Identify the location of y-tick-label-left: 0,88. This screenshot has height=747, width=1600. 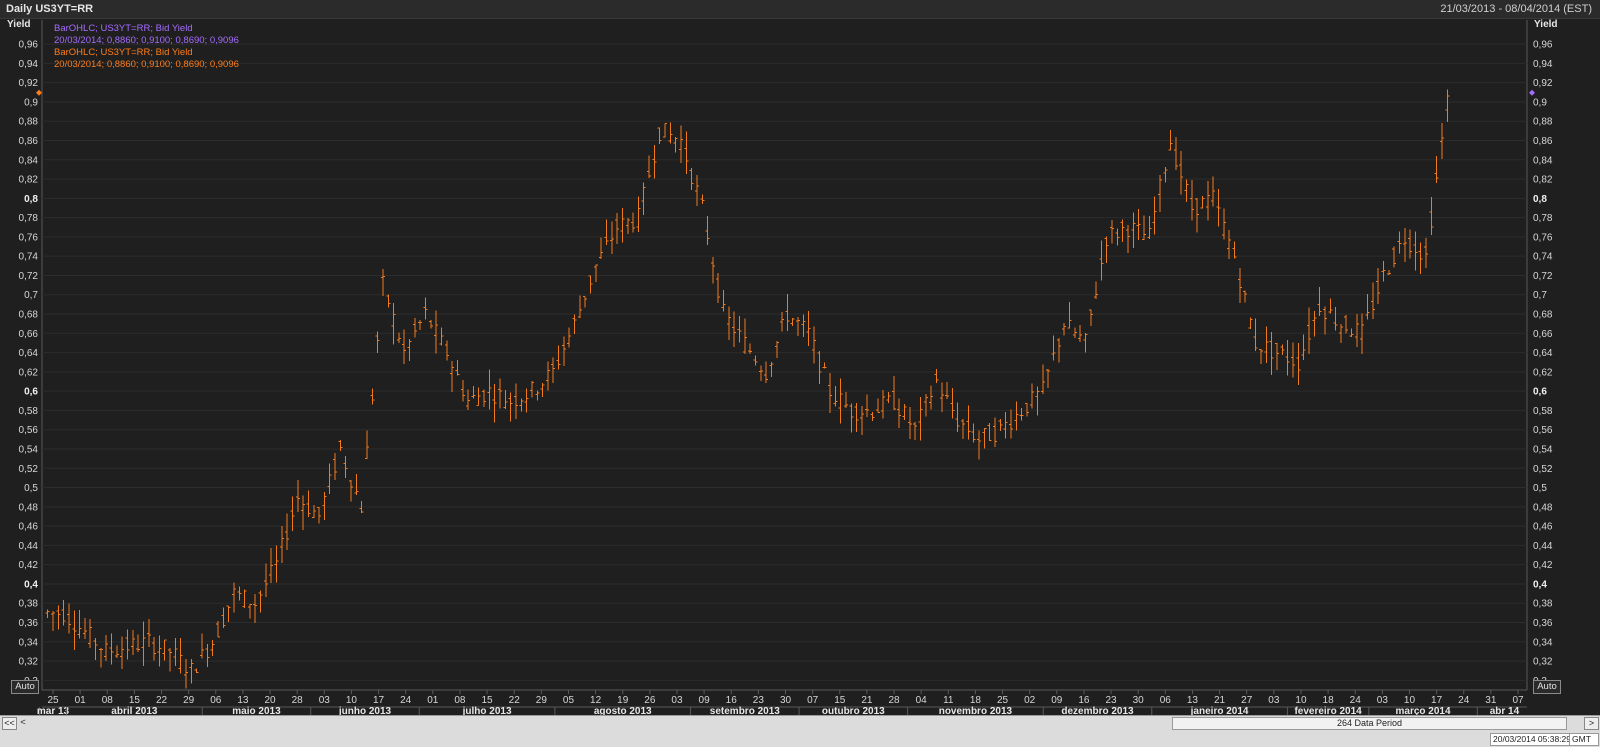
(29, 122).